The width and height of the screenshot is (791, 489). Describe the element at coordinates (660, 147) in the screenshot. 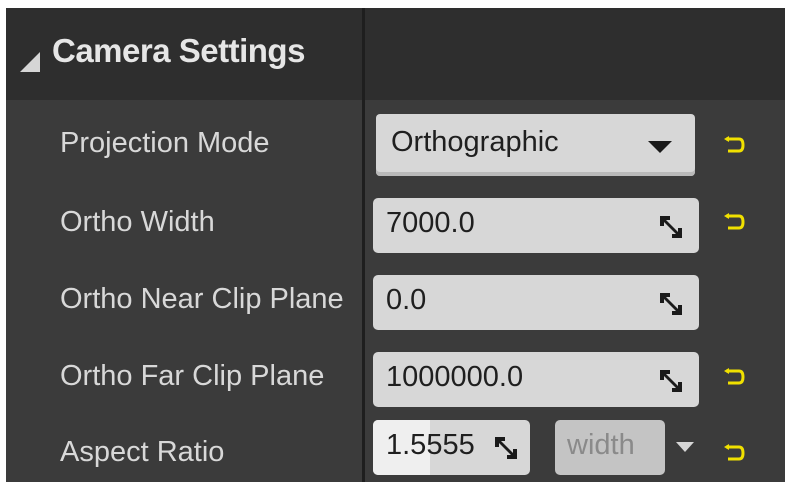

I see `dropdown-arrow-icon` at that location.